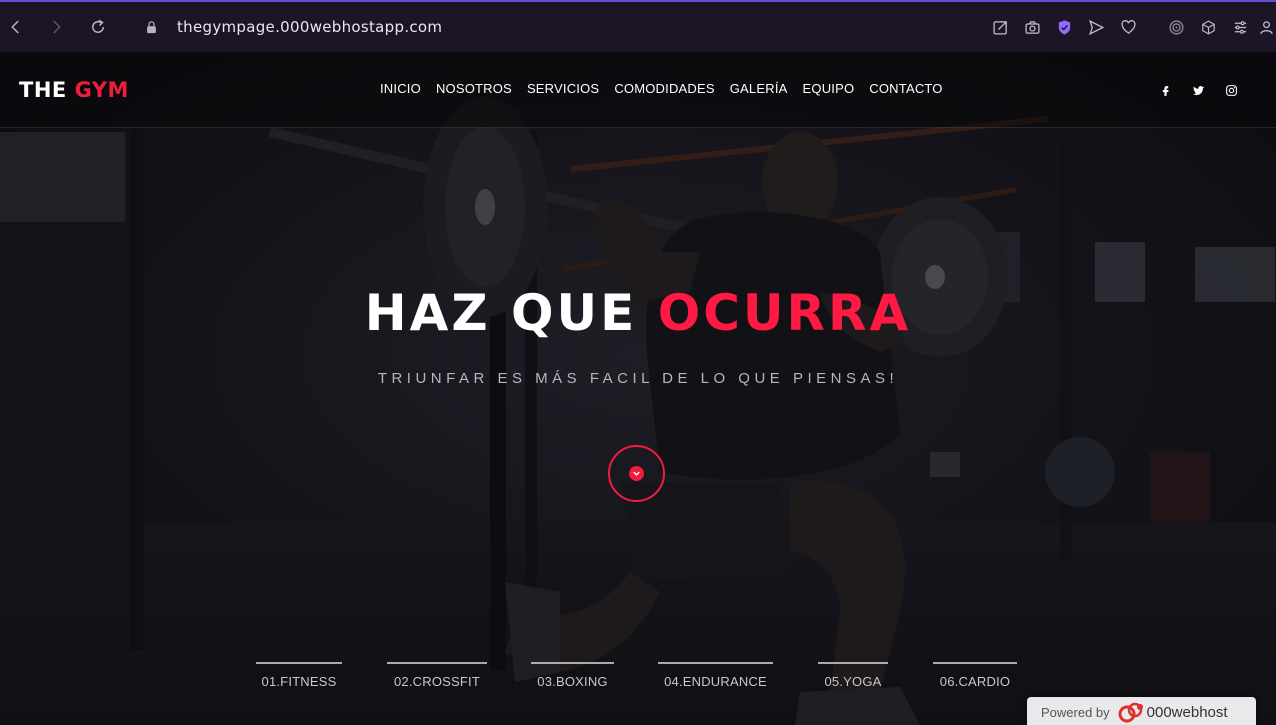 The image size is (1276, 725). What do you see at coordinates (759, 88) in the screenshot?
I see `menu-item-galeria: GALERÍA` at bounding box center [759, 88].